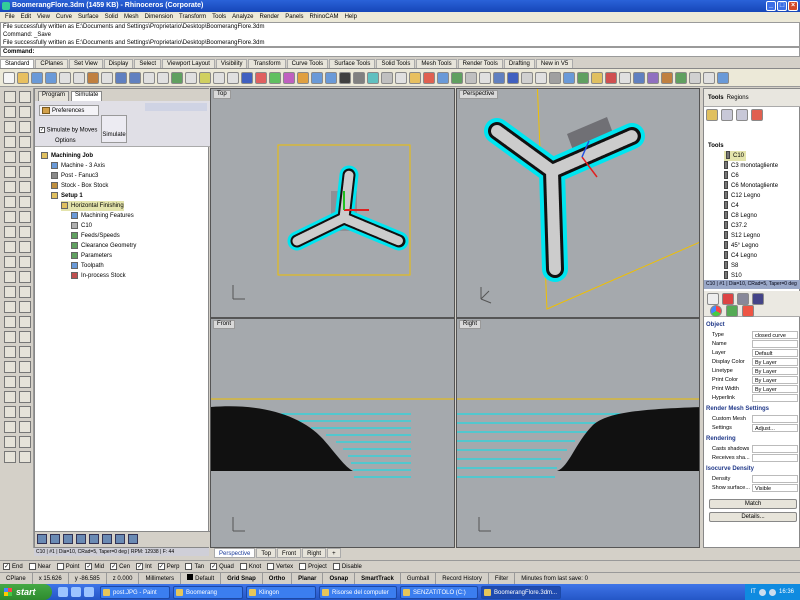 The width and height of the screenshot is (800, 600). Describe the element at coordinates (732, 311) in the screenshot. I see `material-icon` at that location.